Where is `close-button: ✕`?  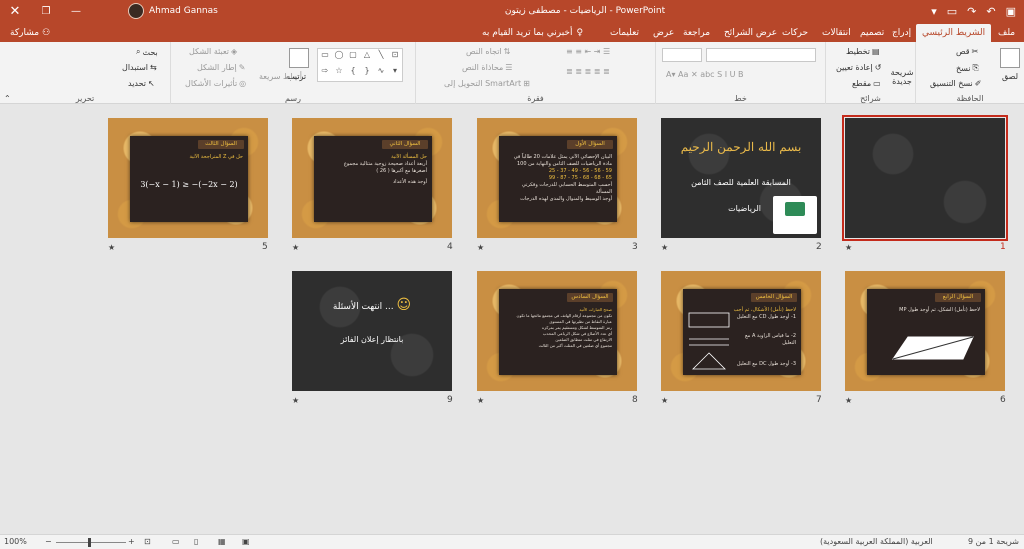
close-button: ✕ is located at coordinates (15, 11).